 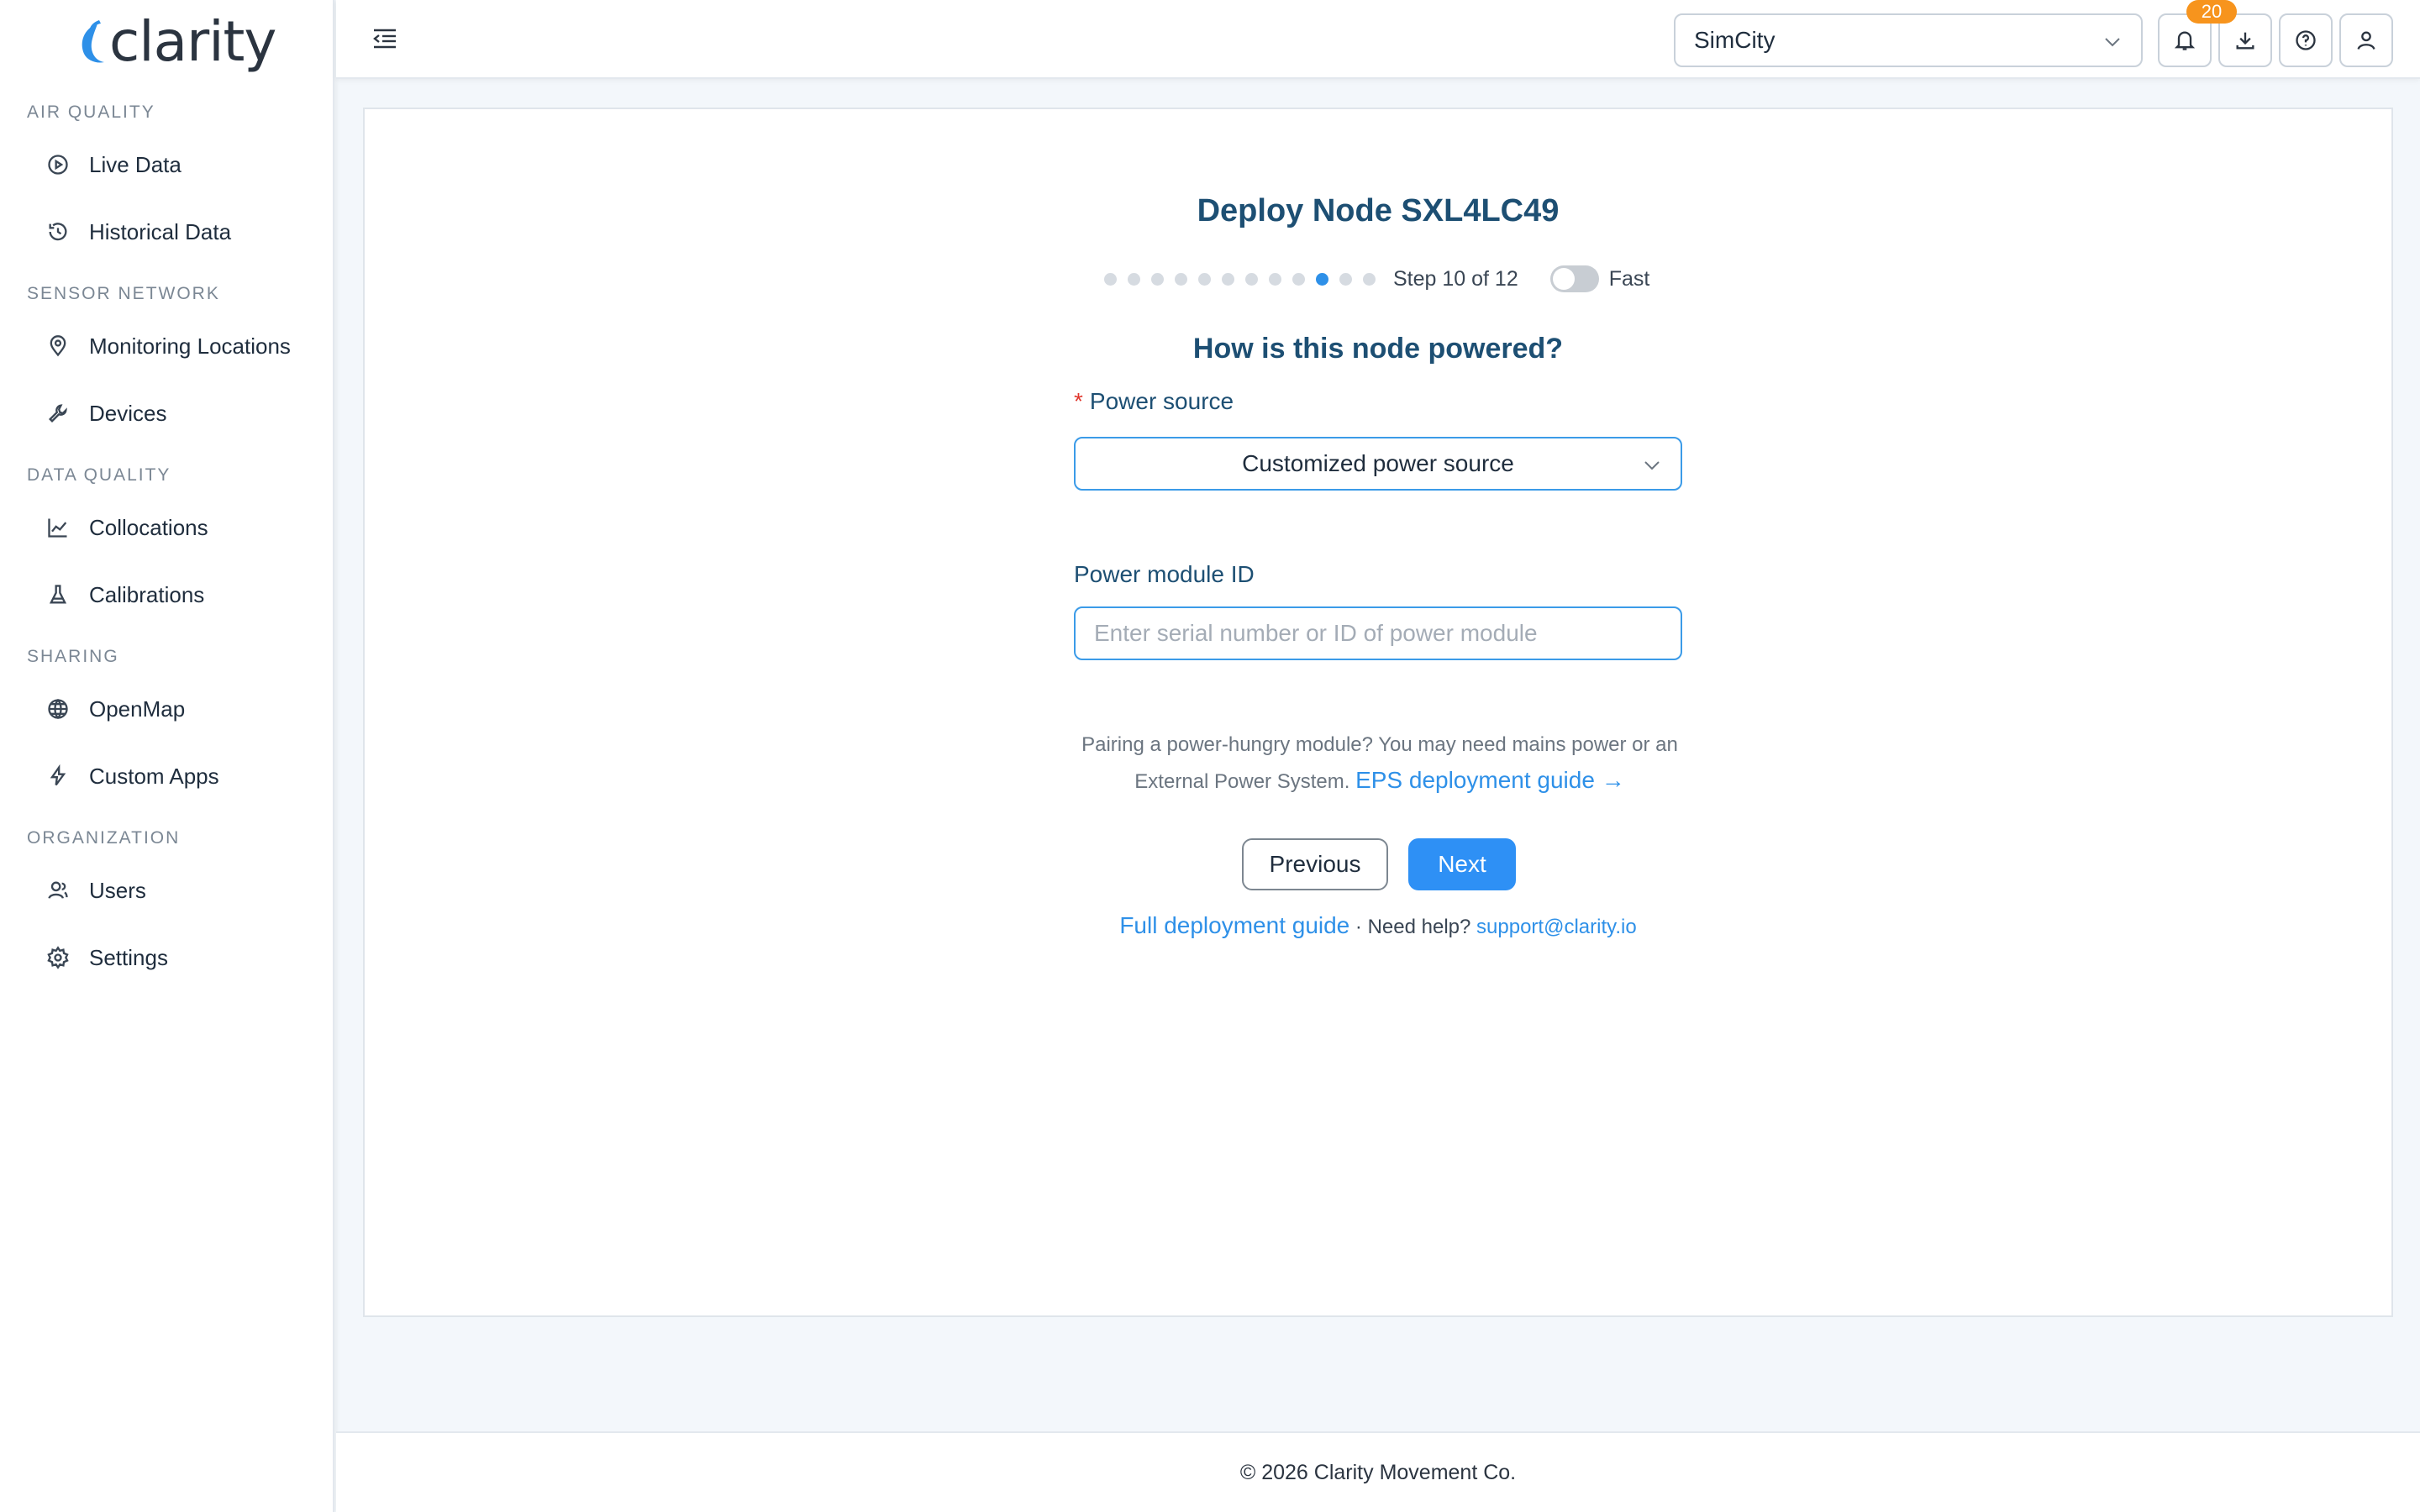 What do you see at coordinates (1909, 40) in the screenshot?
I see `organization-select: SimCity` at bounding box center [1909, 40].